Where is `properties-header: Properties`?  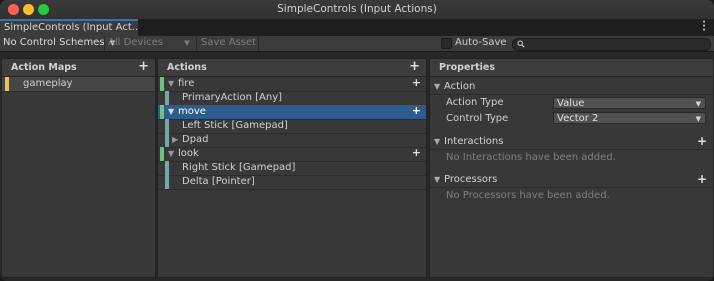 properties-header: Properties is located at coordinates (571, 68).